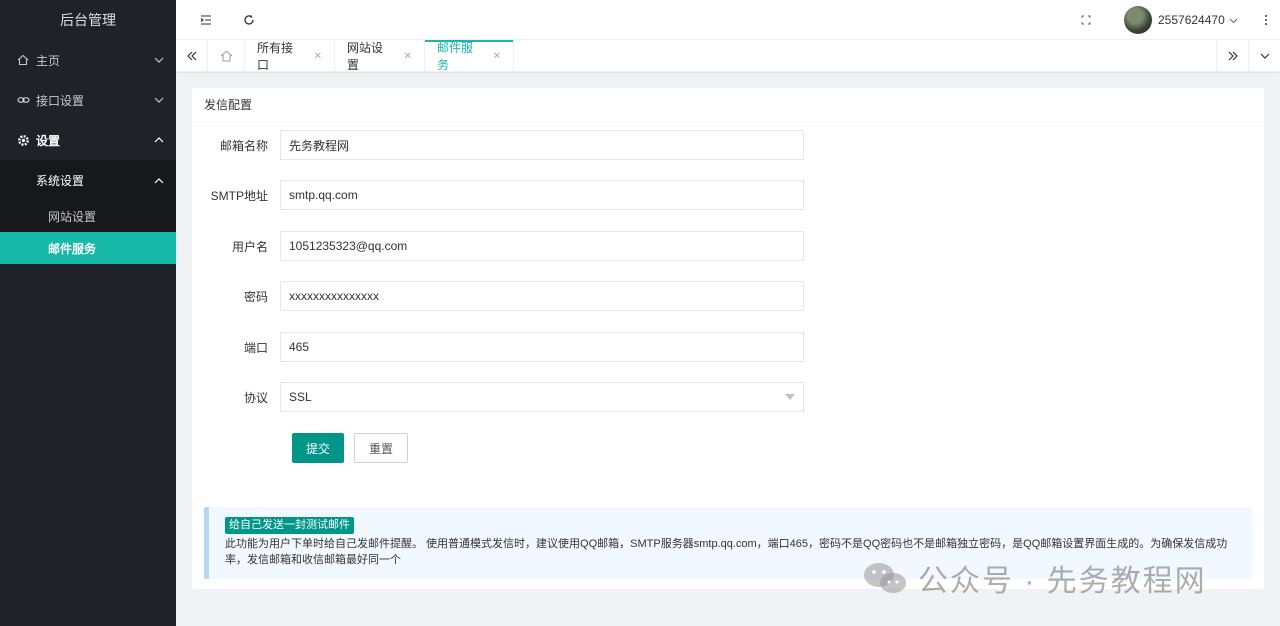 This screenshot has width=1280, height=626. I want to click on form-row-protocol: 协议 SSL, so click(498, 397).